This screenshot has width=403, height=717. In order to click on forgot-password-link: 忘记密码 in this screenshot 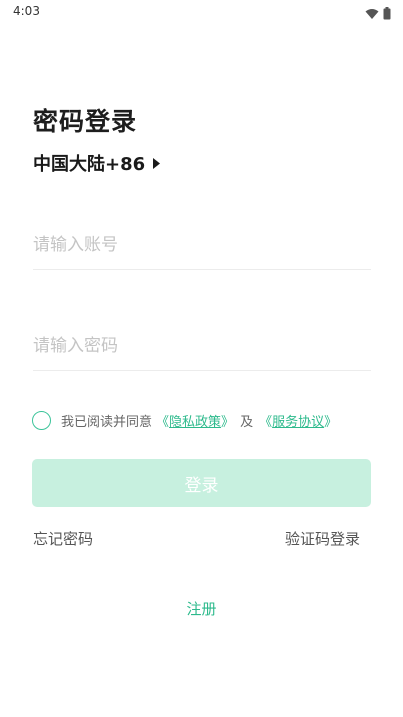, I will do `click(63, 538)`.